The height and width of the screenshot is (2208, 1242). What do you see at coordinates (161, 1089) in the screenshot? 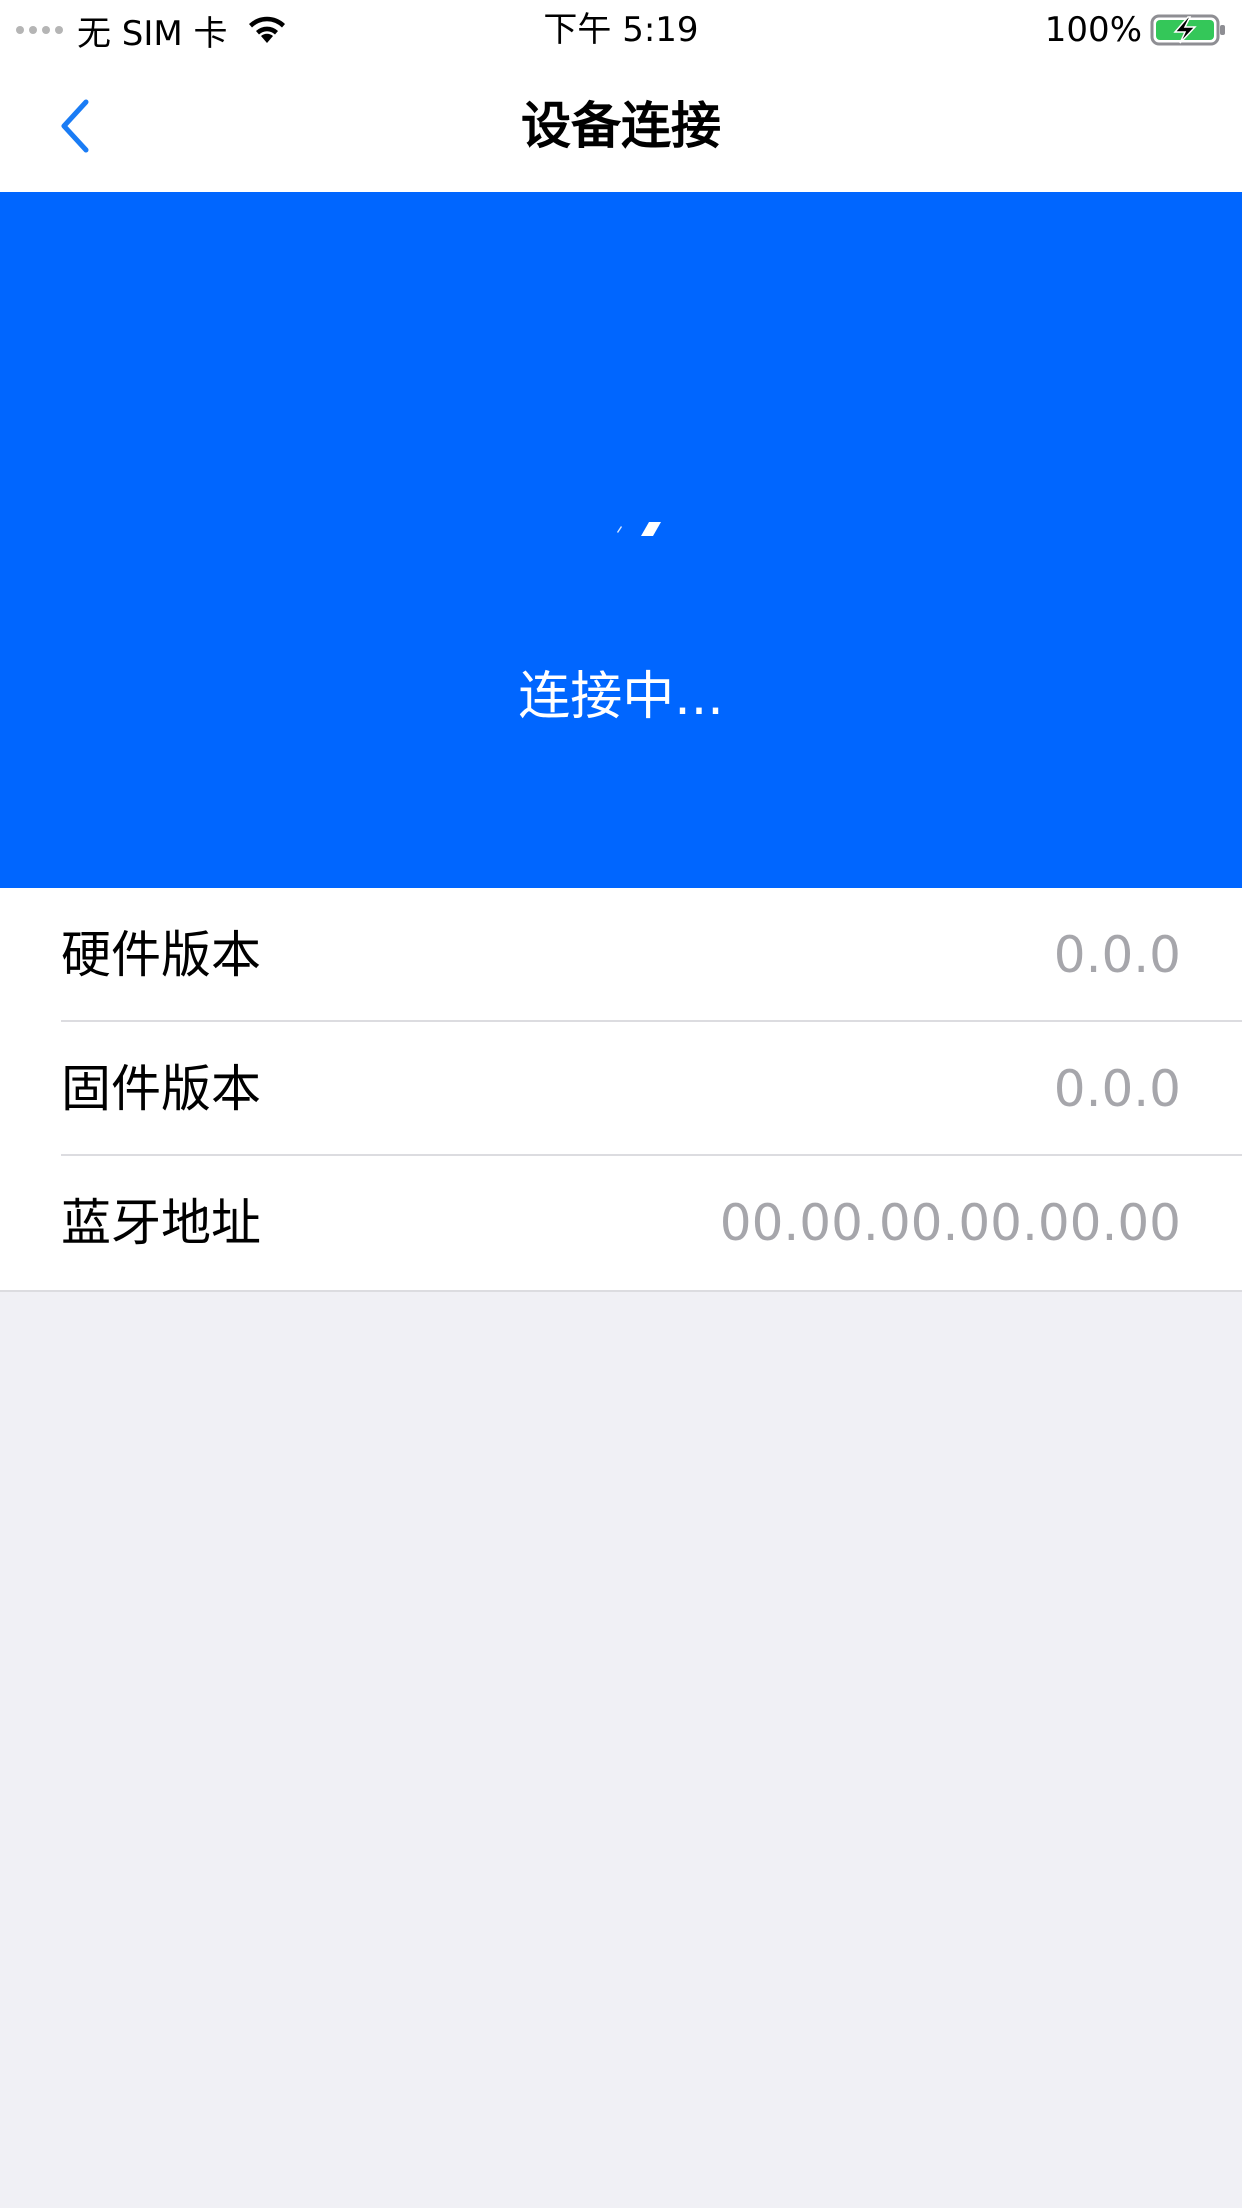
I see `firmware-version-label: 固件版本` at bounding box center [161, 1089].